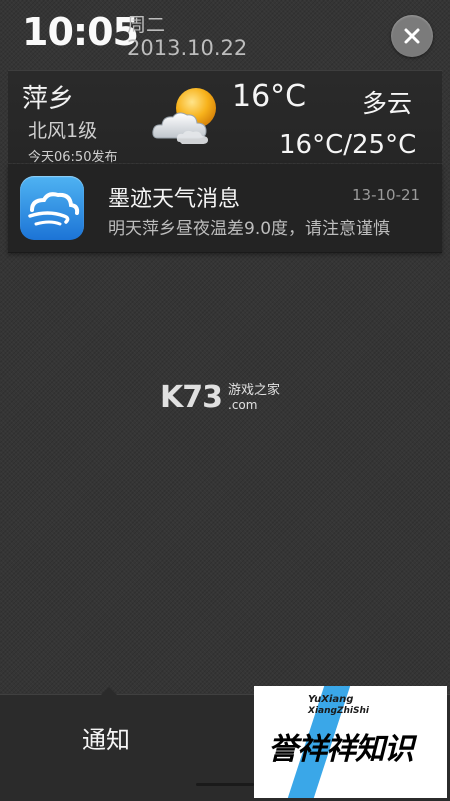 The height and width of the screenshot is (801, 450). Describe the element at coordinates (386, 195) in the screenshot. I see `notification-time: 13-10-21` at that location.